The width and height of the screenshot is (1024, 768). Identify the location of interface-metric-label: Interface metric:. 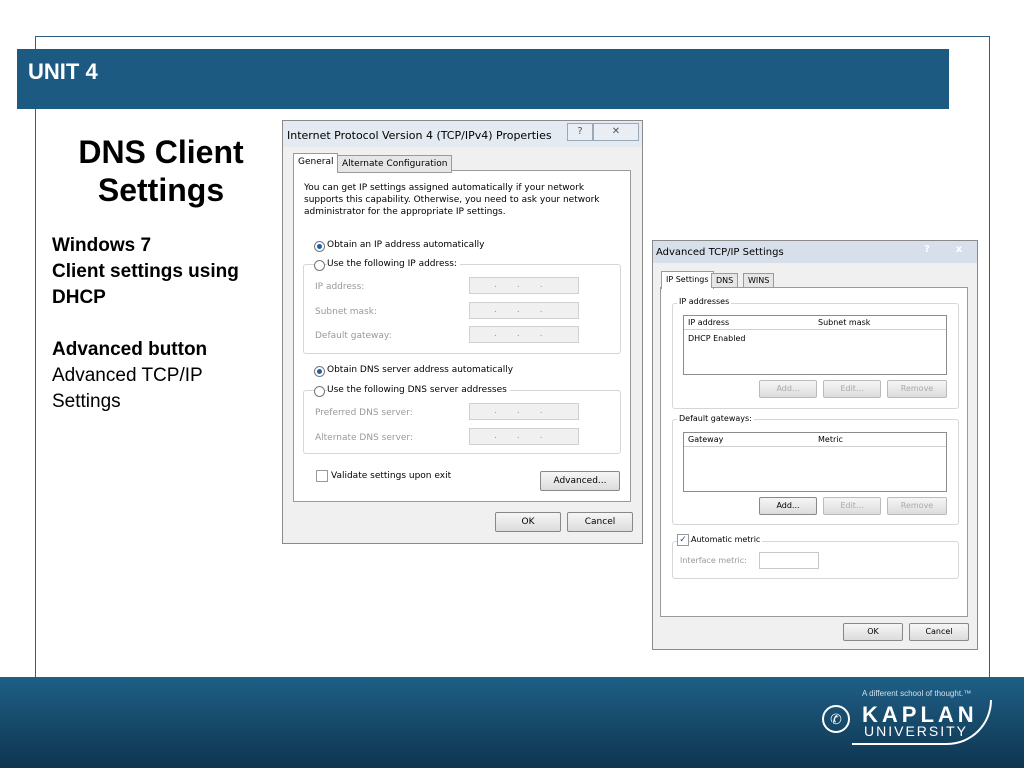
(713, 560).